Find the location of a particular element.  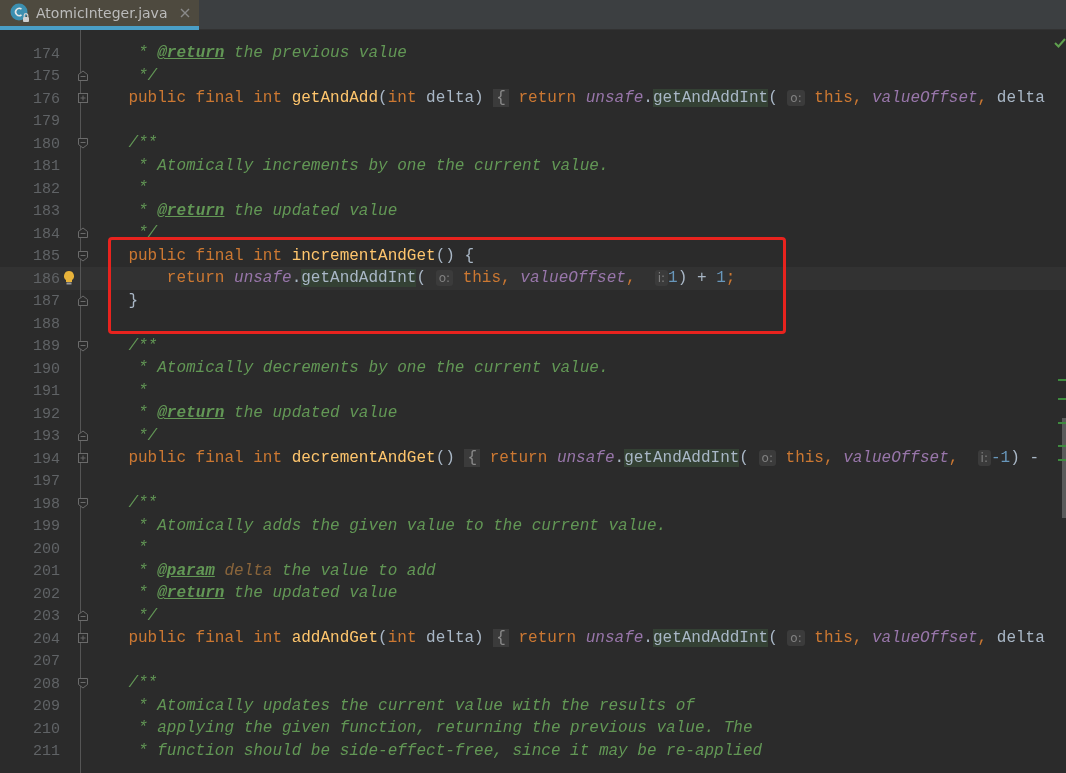

line-number: 198 is located at coordinates (46, 504).